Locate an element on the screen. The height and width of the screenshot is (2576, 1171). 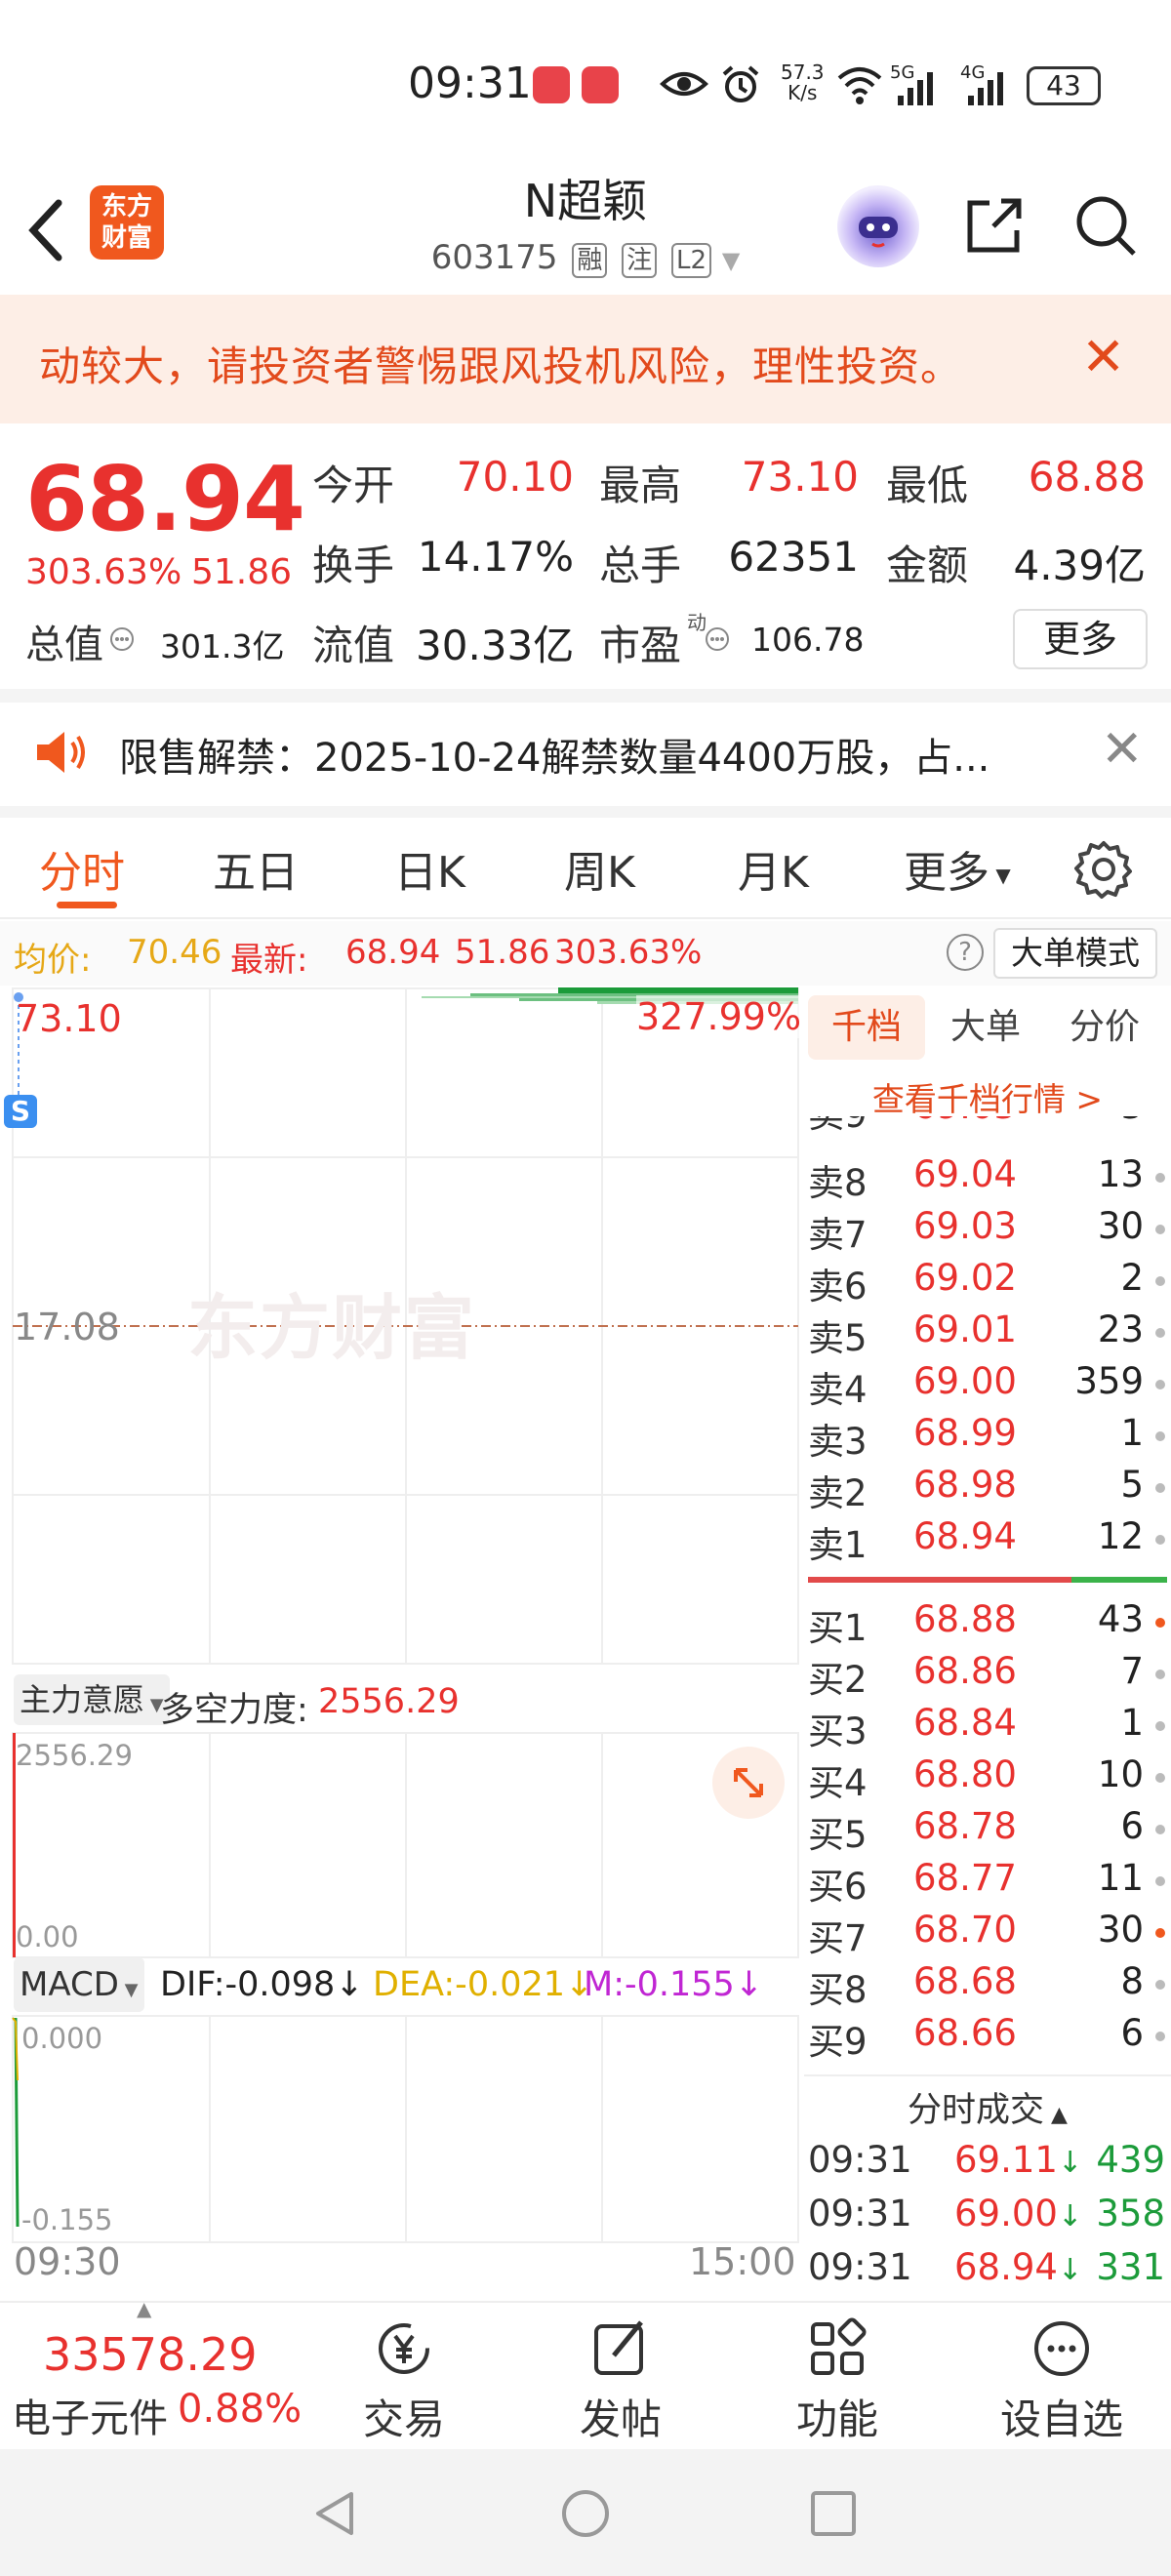
bid-row: 买6 68.77 11 is located at coordinates (989, 1882).